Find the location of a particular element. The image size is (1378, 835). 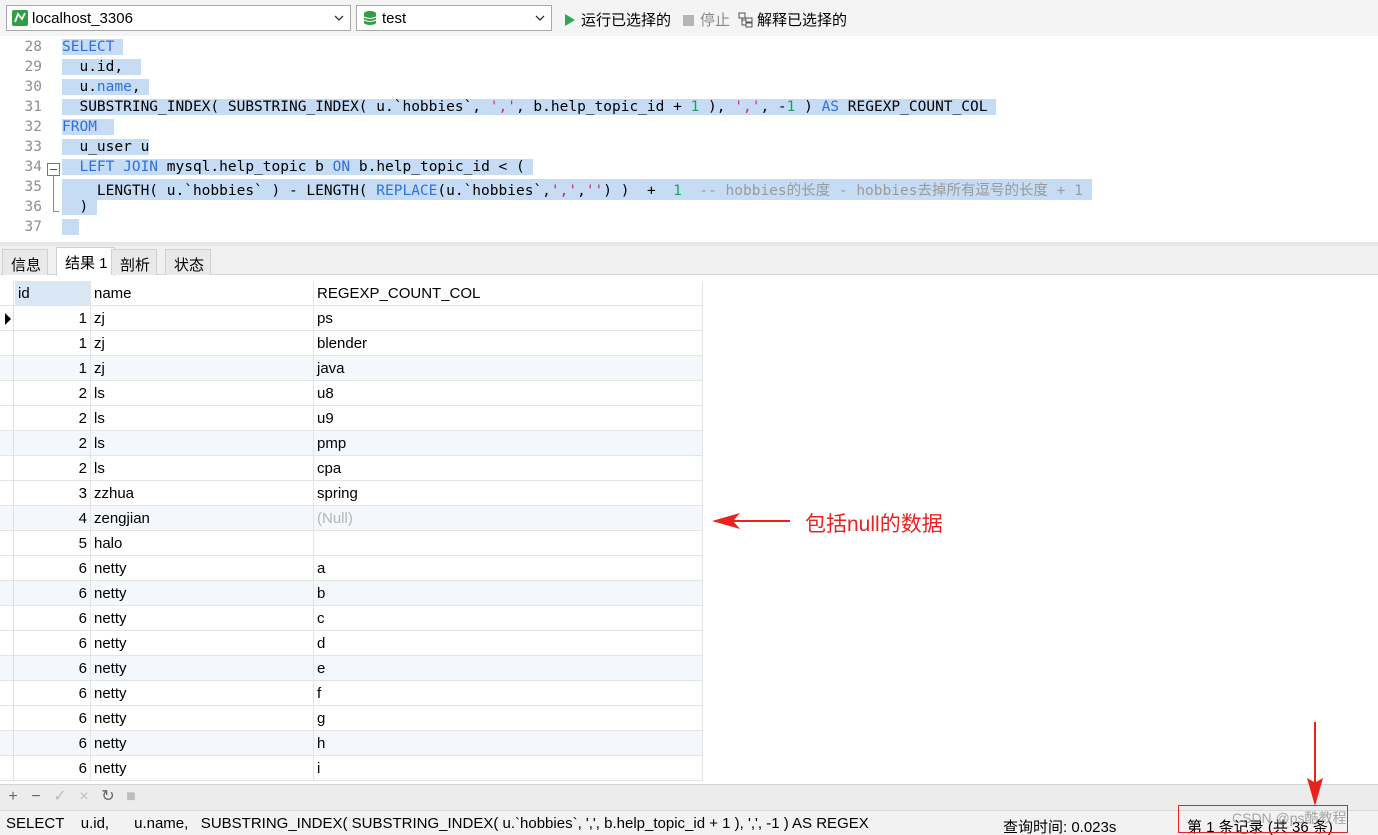

cell-regexp-count-col: d is located at coordinates (508, 643).